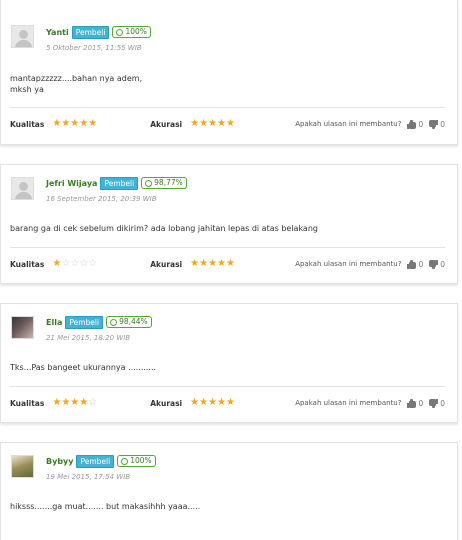  What do you see at coordinates (59, 461) in the screenshot?
I see `reviewer-name: Bybyy` at bounding box center [59, 461].